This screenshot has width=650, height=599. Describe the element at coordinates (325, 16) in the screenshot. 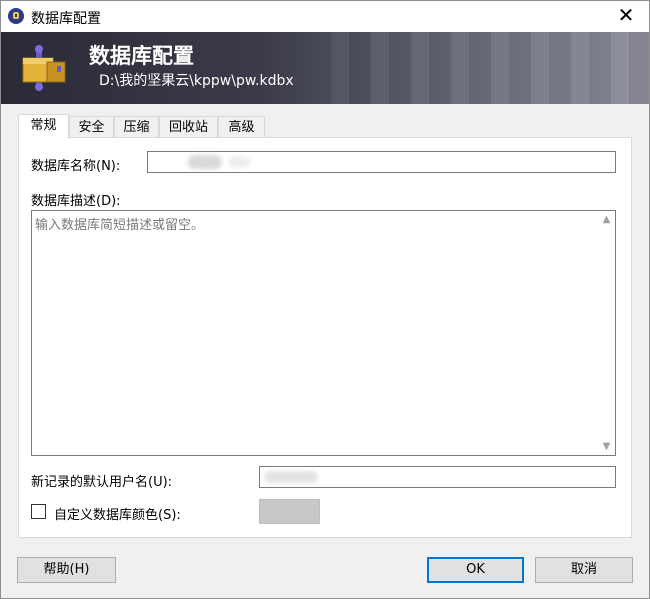

I see `title-bar: 数据库配置 ✕` at that location.